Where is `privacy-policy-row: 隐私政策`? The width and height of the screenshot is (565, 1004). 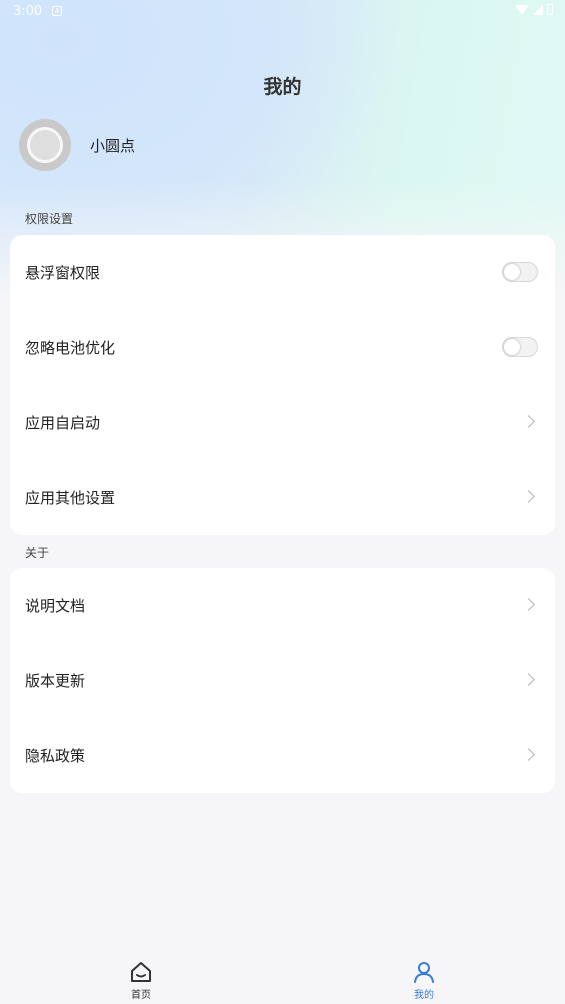 privacy-policy-row: 隐私政策 is located at coordinates (282, 755).